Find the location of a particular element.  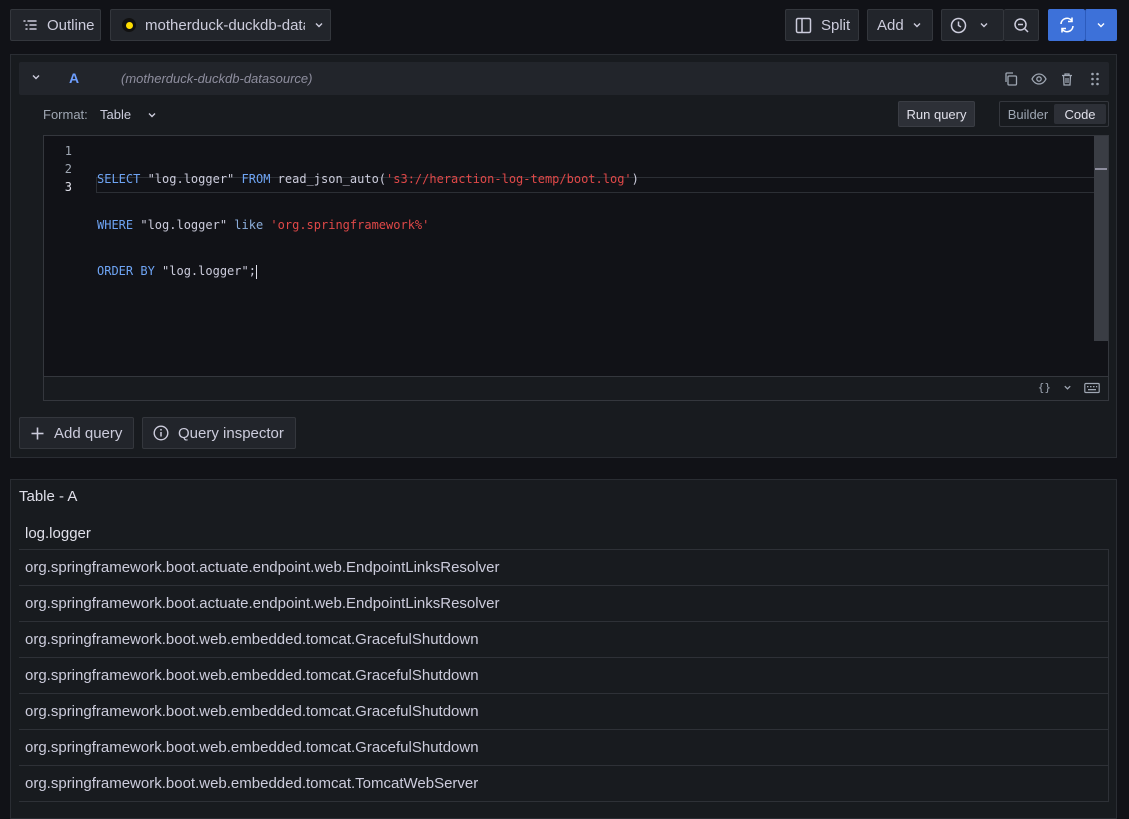

editor-scrollbar is located at coordinates (1101, 238).